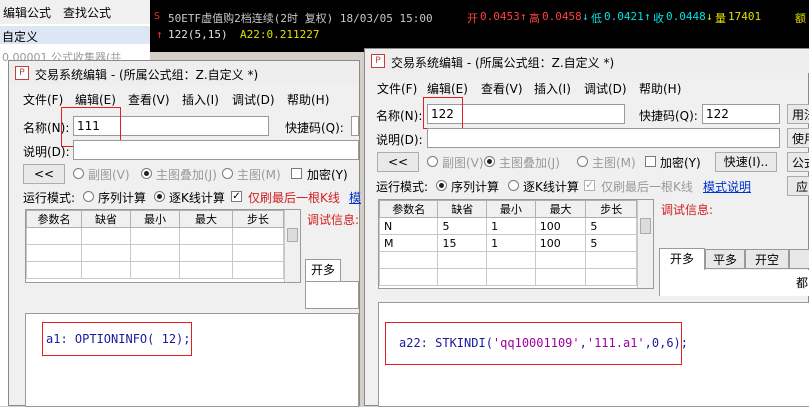 The image size is (809, 407). I want to click on menu-edit-formula: 编辑公式, so click(27, 12).